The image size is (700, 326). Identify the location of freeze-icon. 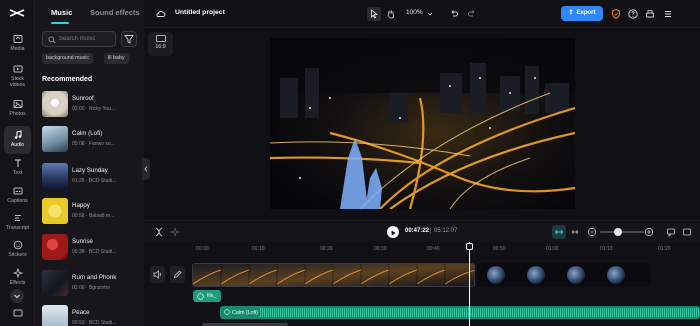
(175, 232).